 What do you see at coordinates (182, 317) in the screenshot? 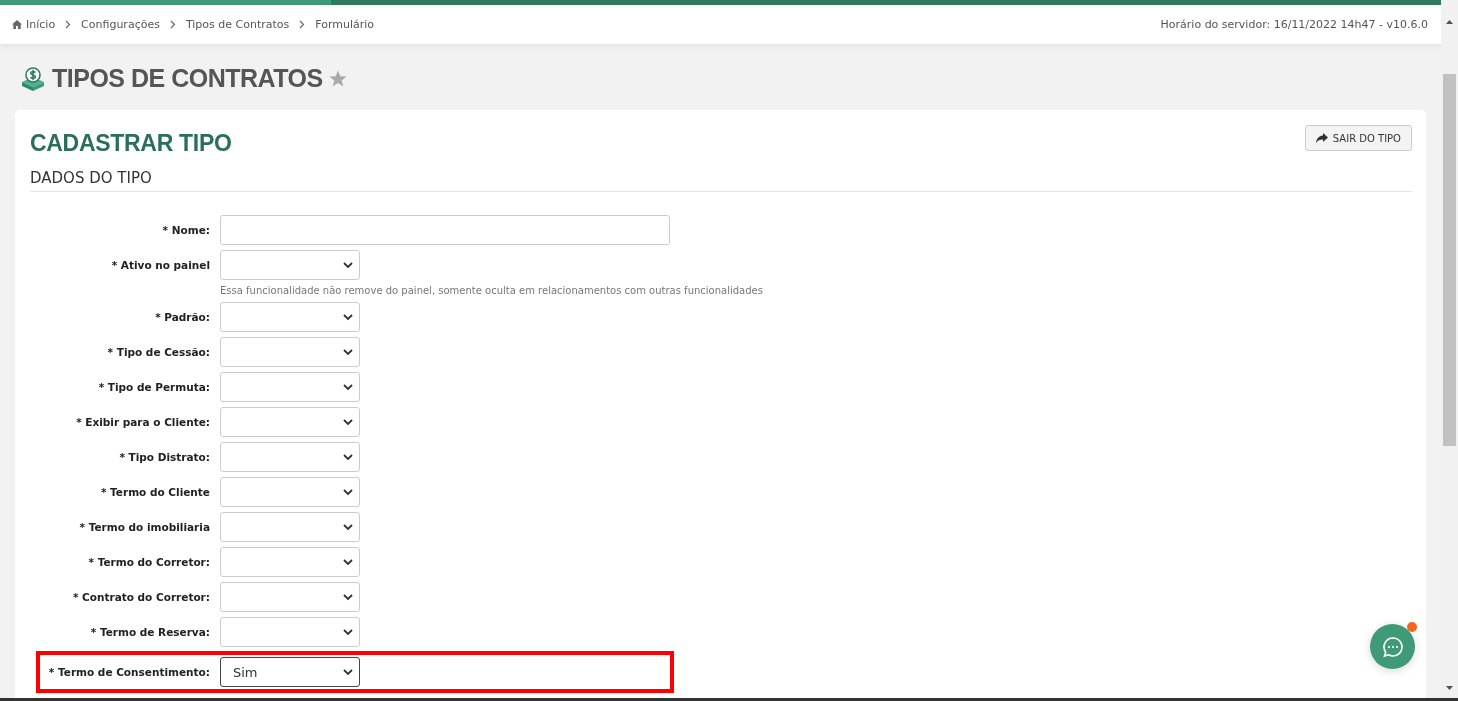
I see `field-label: * Padrão:` at bounding box center [182, 317].